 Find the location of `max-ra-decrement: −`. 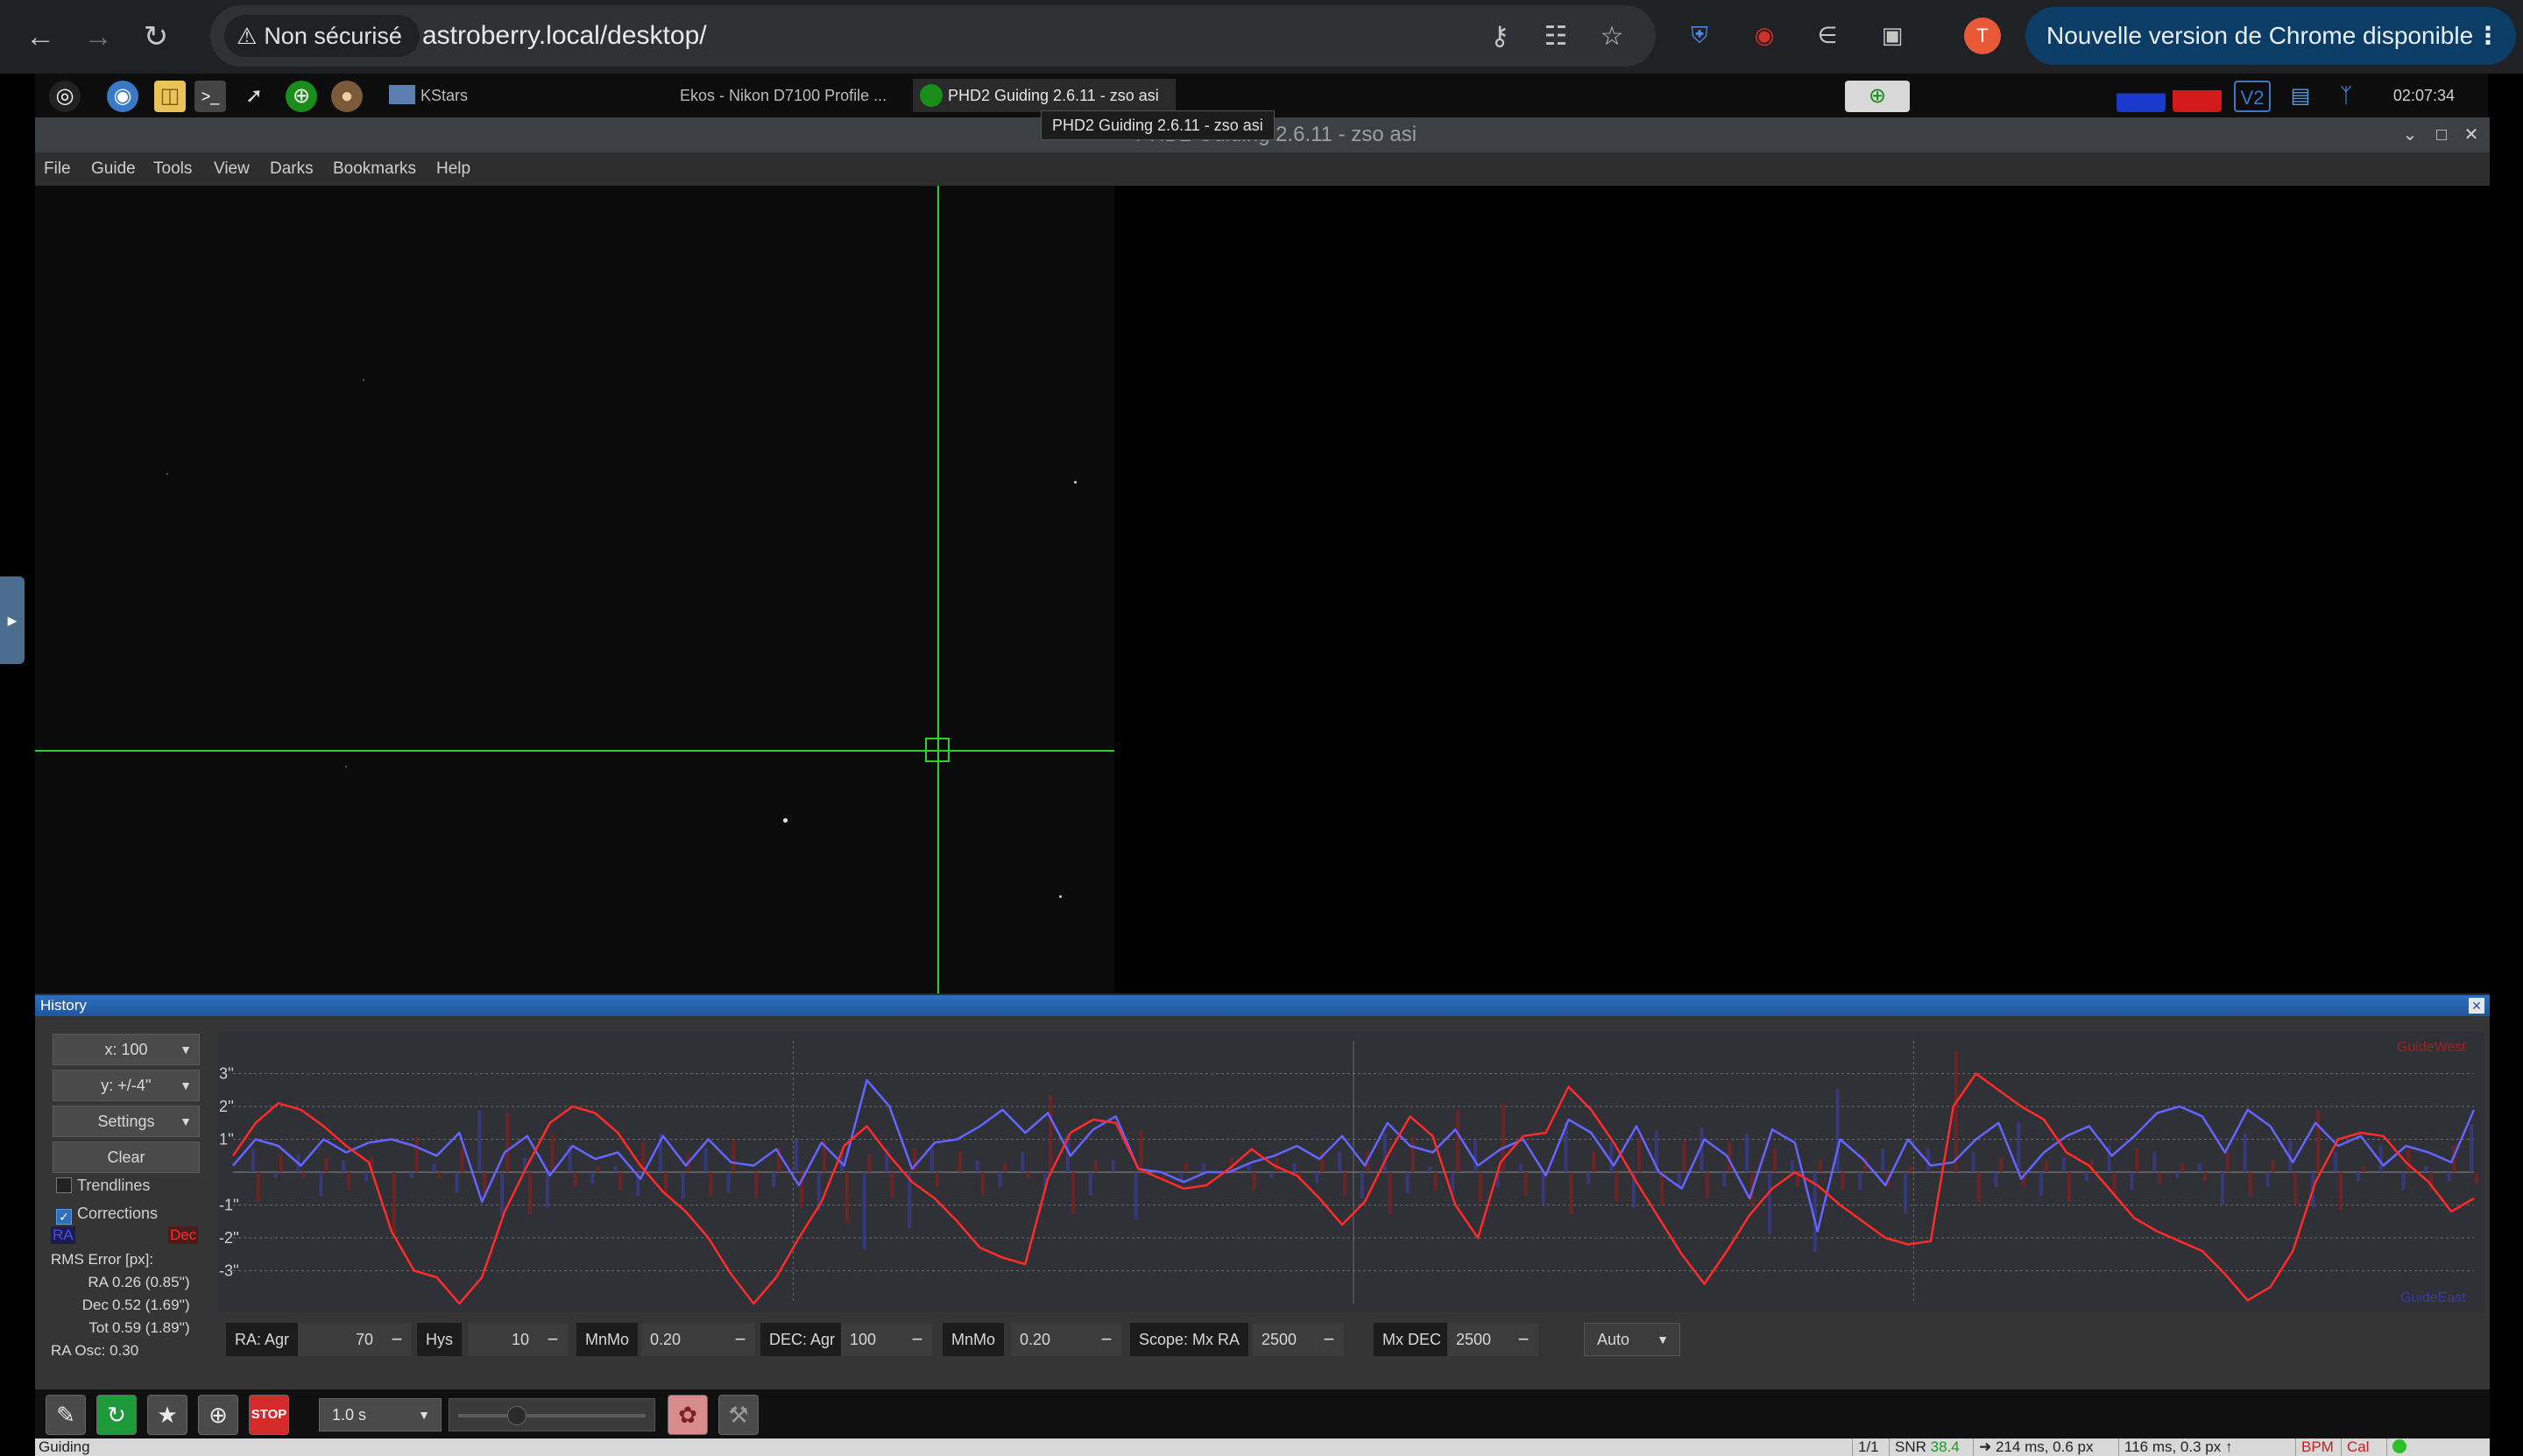

max-ra-decrement: − is located at coordinates (1329, 1339).